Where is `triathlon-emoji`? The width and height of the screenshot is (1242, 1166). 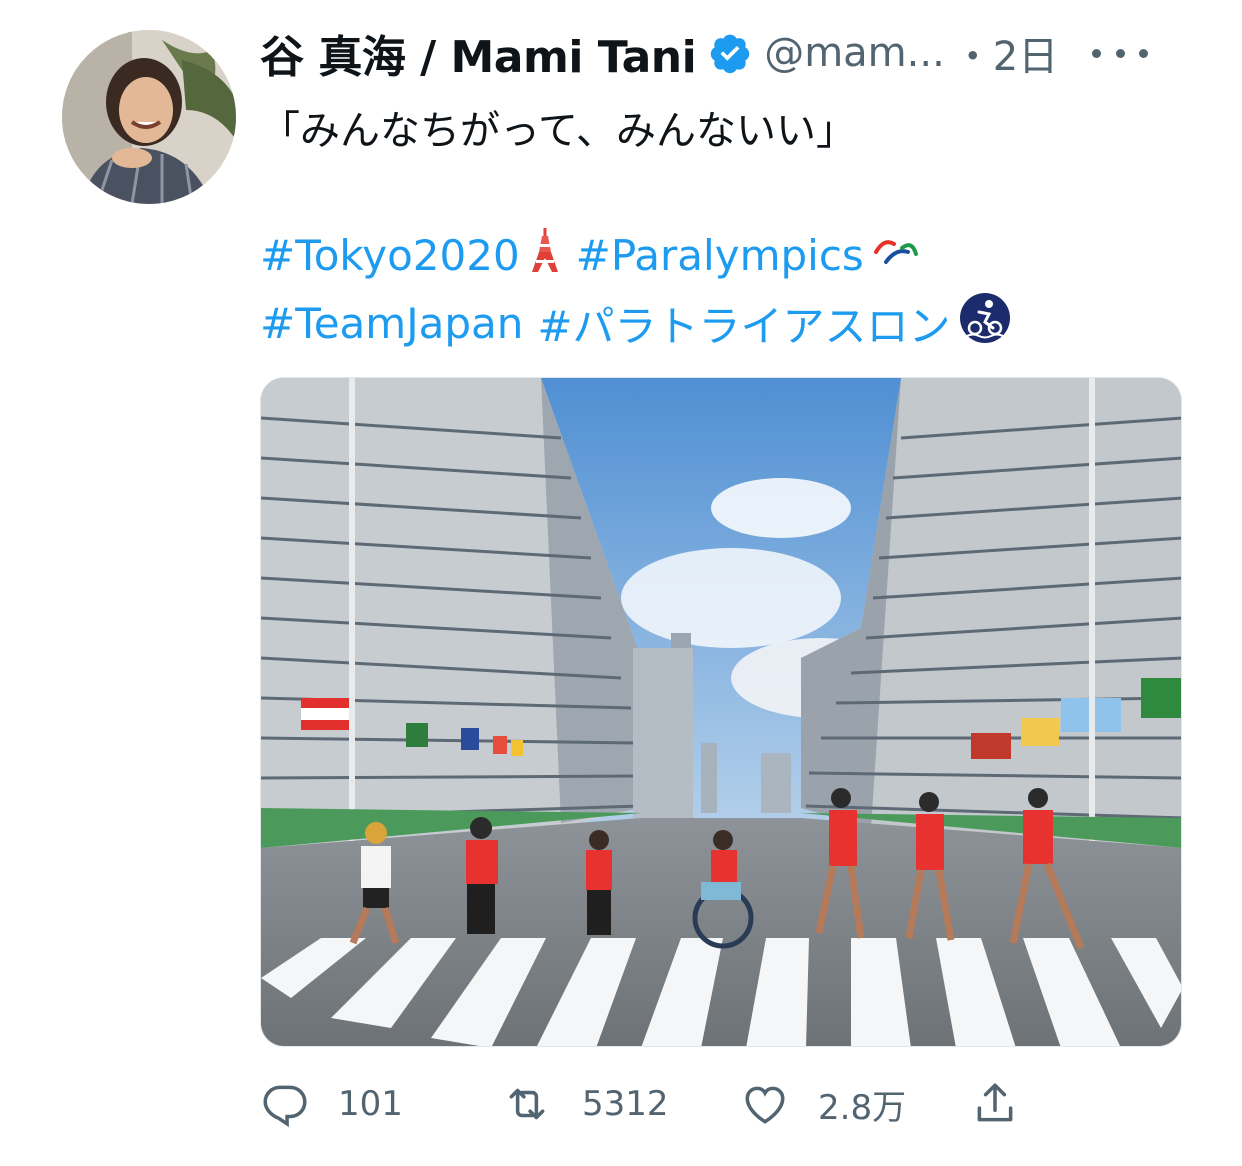 triathlon-emoji is located at coordinates (985, 323).